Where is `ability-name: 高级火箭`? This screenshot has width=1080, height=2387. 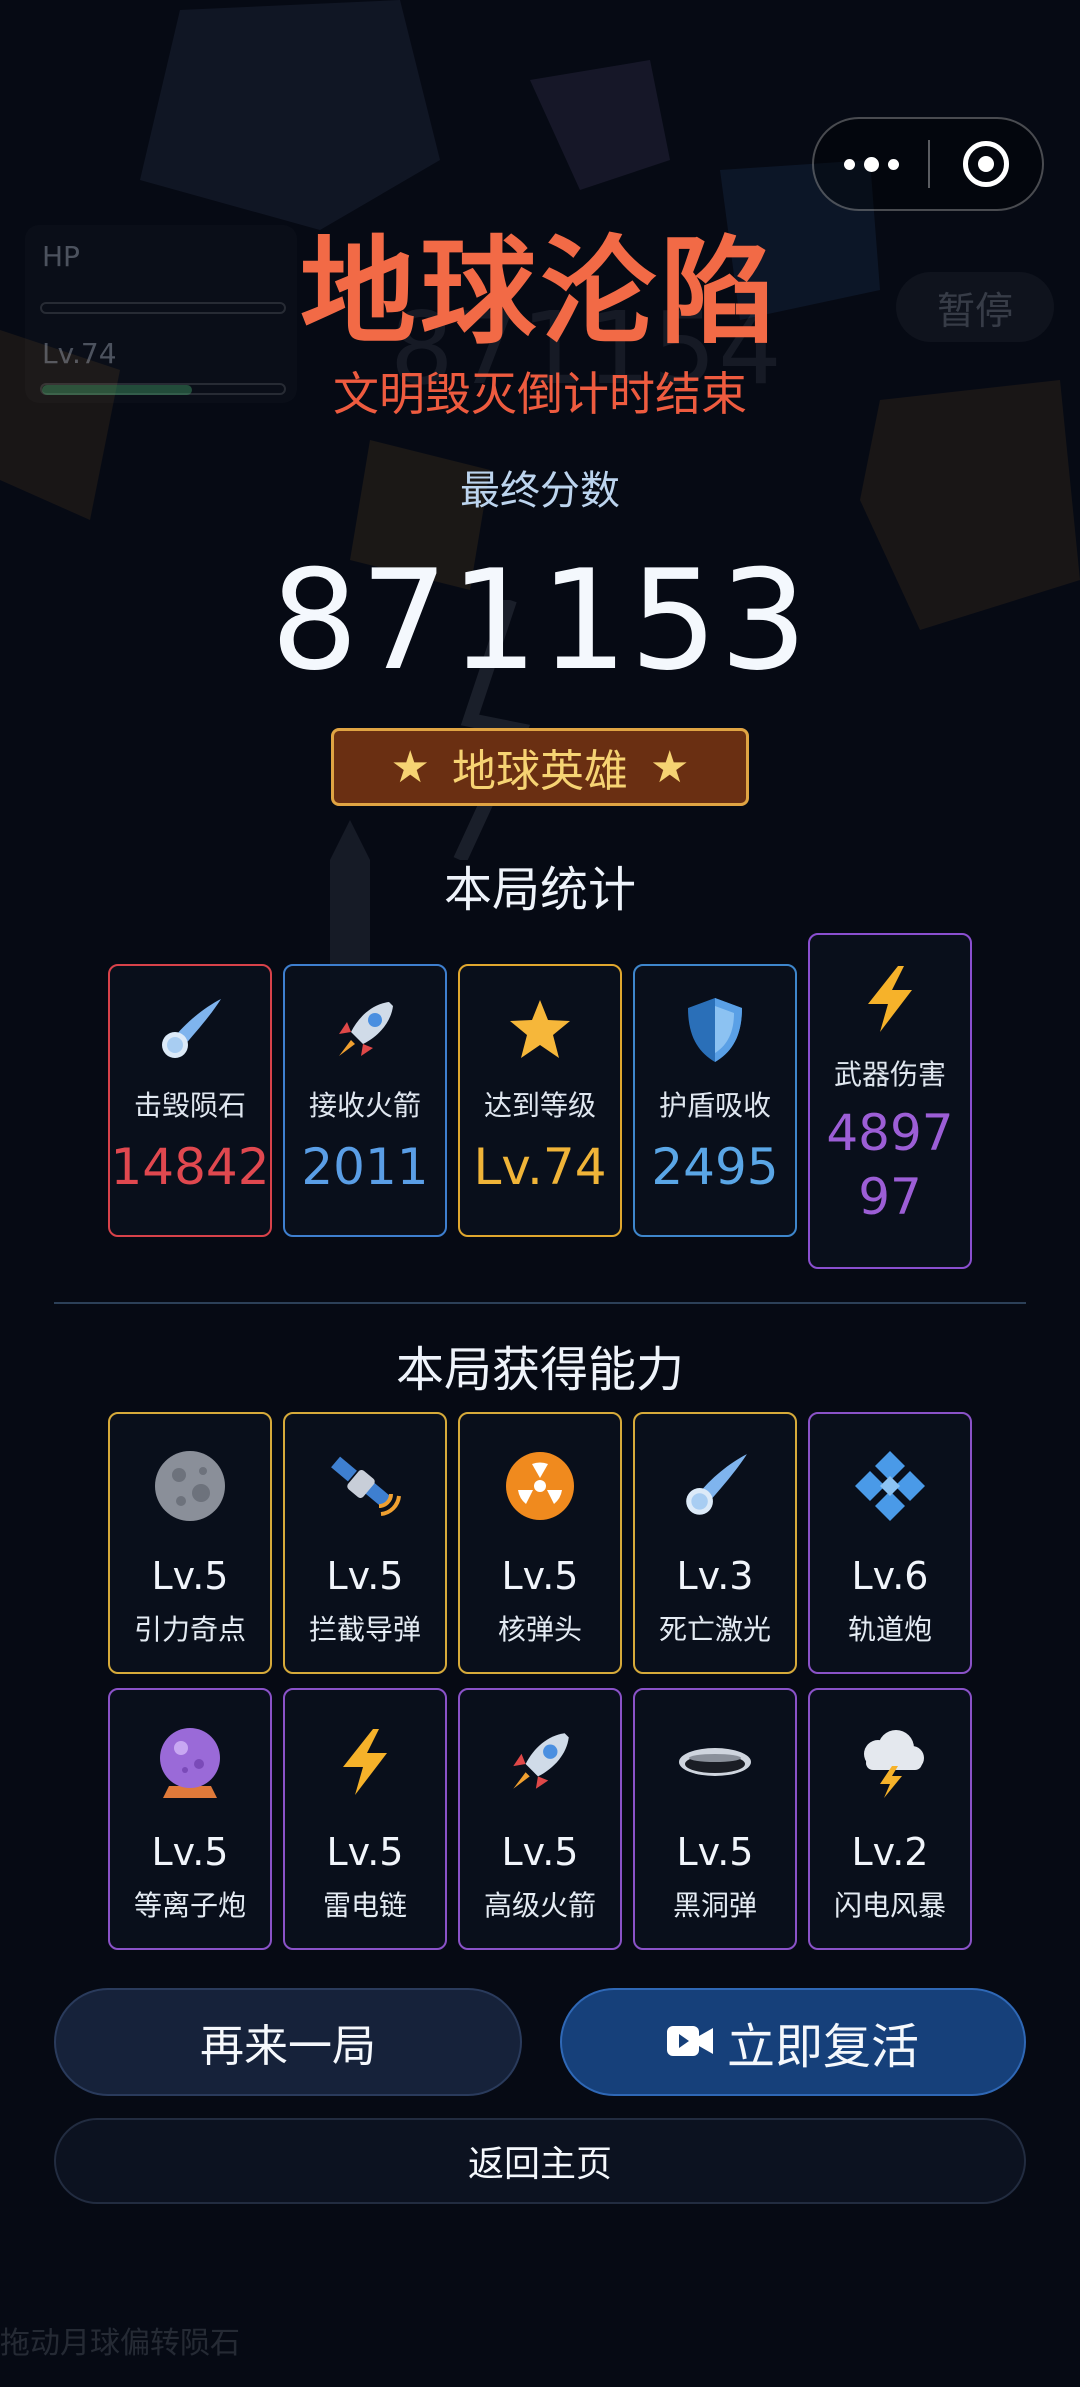
ability-name: 高级火箭 is located at coordinates (539, 1905).